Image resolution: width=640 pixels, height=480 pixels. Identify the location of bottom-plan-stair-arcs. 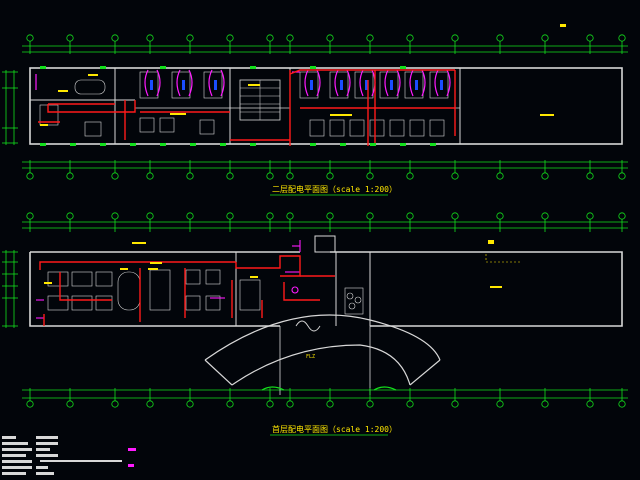
(329, 388).